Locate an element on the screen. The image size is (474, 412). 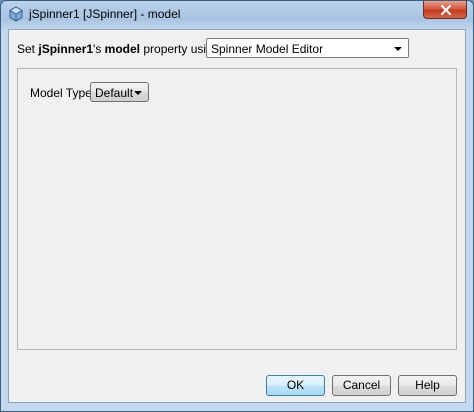
property-editor-value: Spinner Model Editor is located at coordinates (267, 49).